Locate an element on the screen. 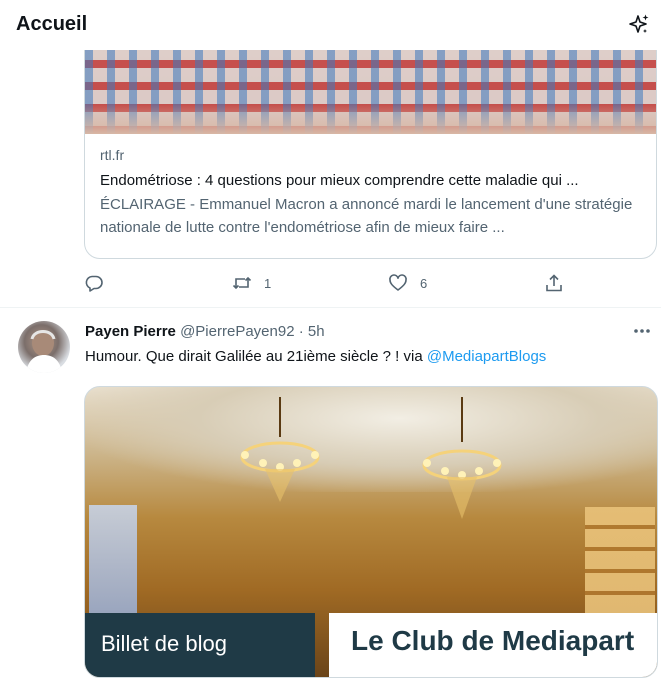  reply-button is located at coordinates (100, 283).